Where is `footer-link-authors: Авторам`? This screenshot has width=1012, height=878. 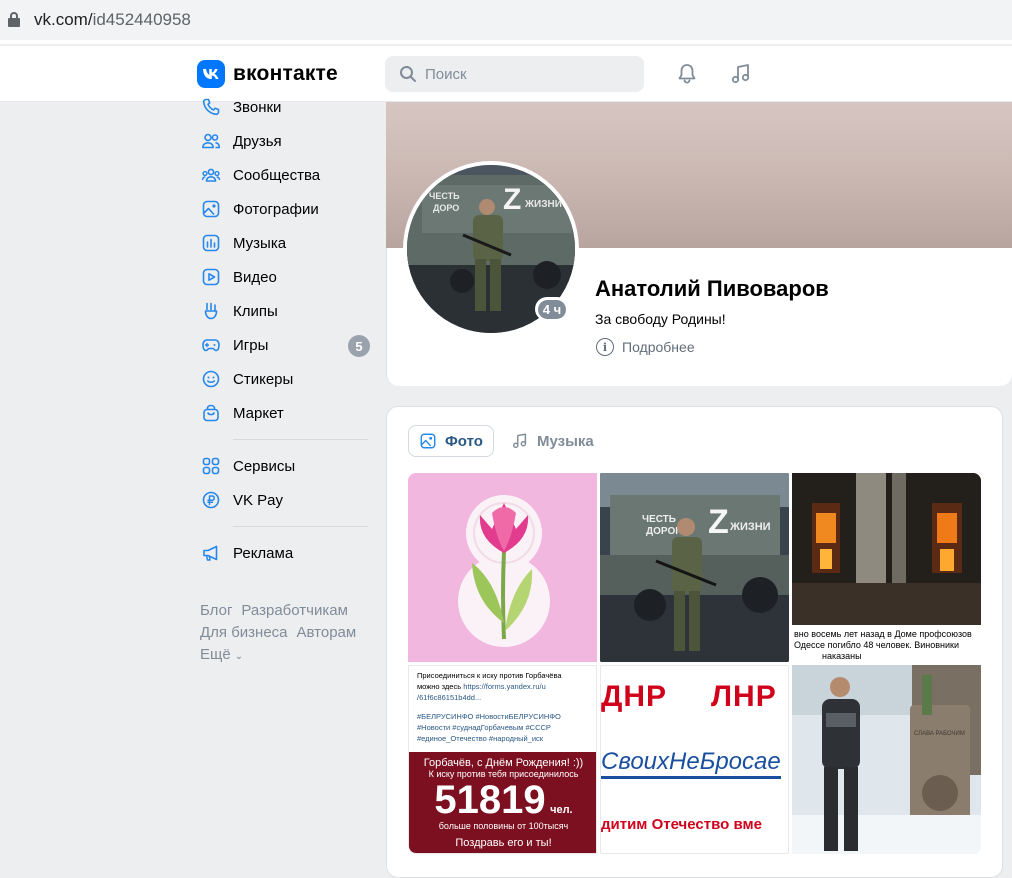
footer-link-authors: Авторам is located at coordinates (327, 632).